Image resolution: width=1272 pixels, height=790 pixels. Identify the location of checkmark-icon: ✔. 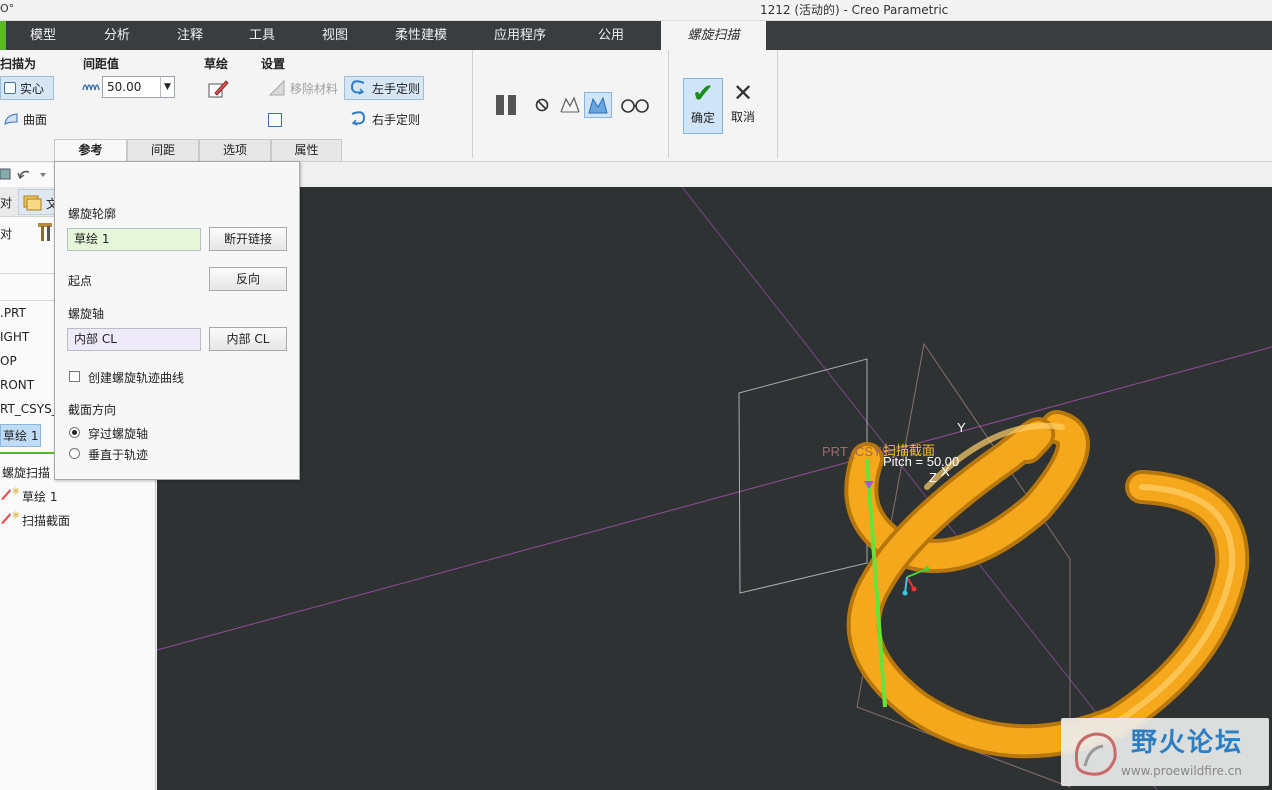
(703, 94).